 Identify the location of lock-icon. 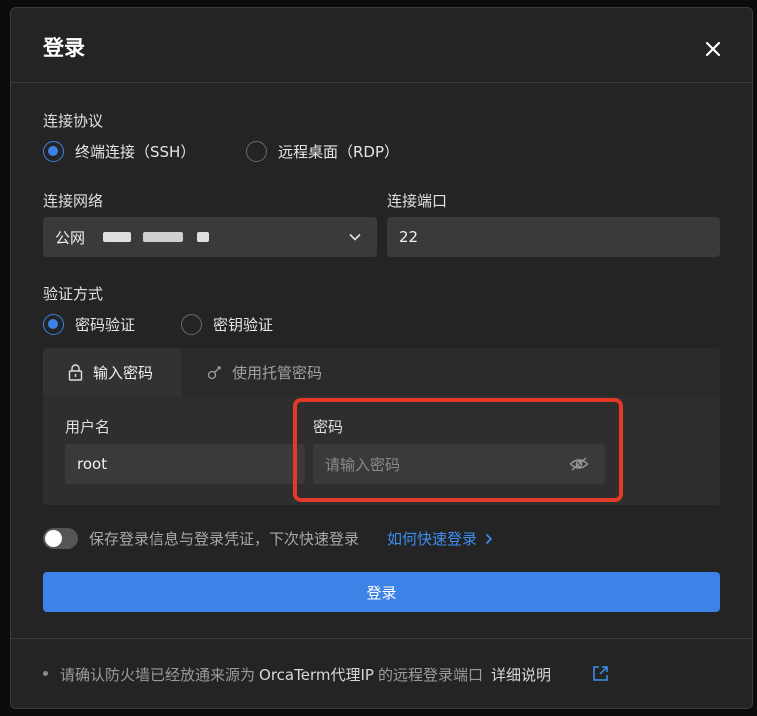
(75, 372).